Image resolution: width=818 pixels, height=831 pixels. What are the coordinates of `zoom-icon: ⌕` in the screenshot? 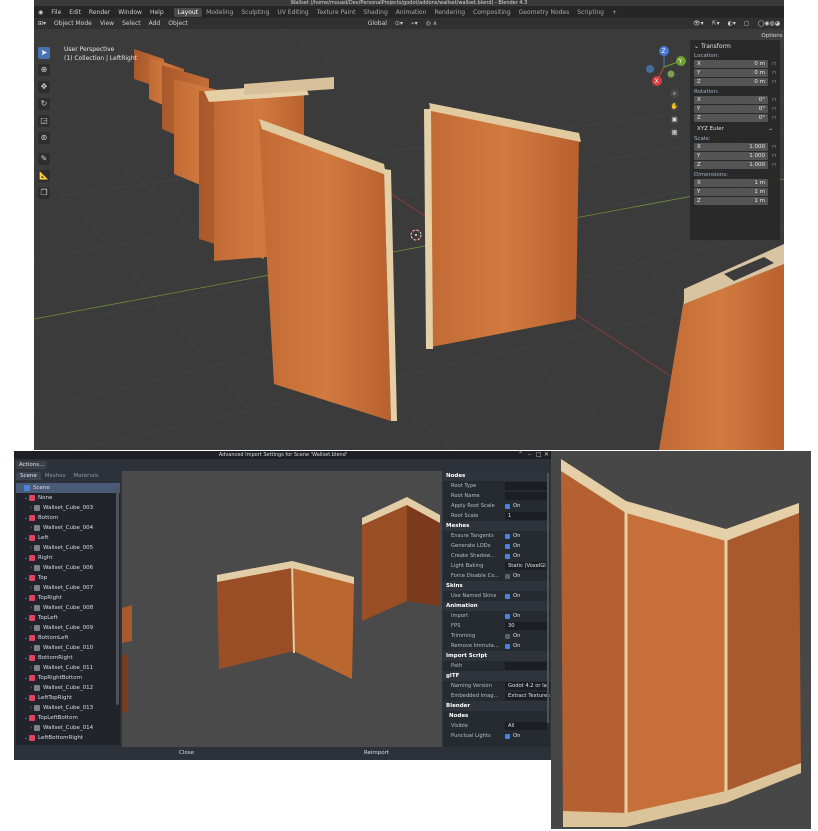 It's located at (674, 93).